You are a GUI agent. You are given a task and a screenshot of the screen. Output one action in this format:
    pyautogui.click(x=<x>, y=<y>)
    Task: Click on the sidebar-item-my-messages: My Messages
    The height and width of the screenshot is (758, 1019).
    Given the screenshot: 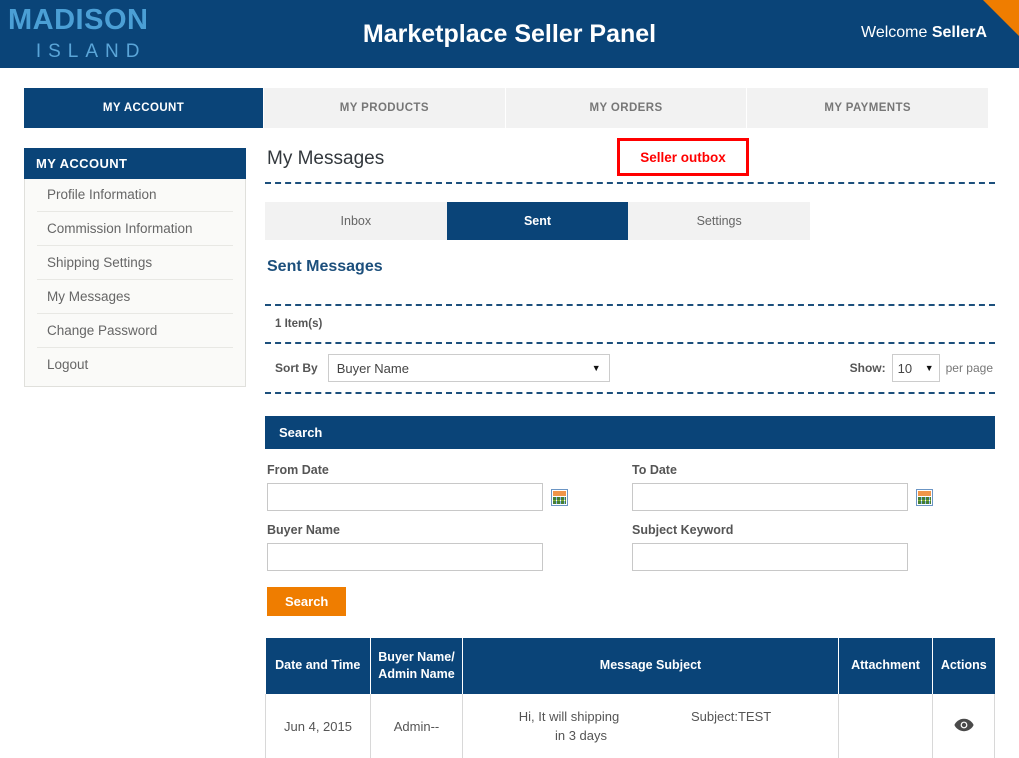 What is the action you would take?
    pyautogui.click(x=135, y=297)
    